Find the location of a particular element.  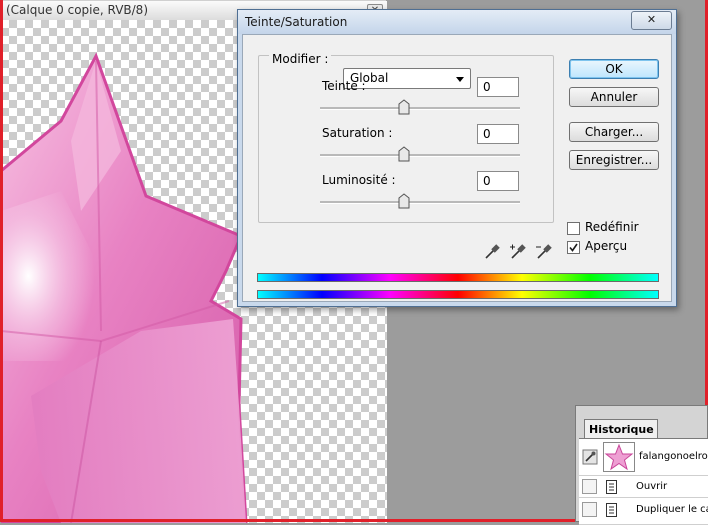

saturation-label: Saturation : is located at coordinates (357, 133).